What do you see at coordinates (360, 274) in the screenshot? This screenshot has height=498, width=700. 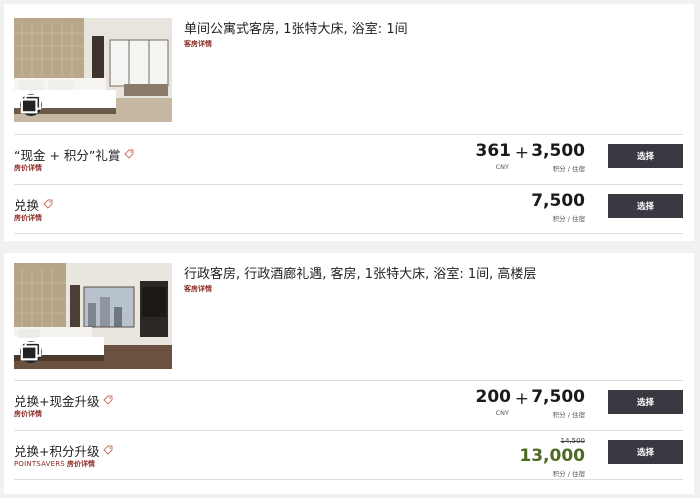 I see `room-title: 行政客房, 行政酒廊礼遇, 客房, 1张特大床, 浴室: 1间, 高楼层` at bounding box center [360, 274].